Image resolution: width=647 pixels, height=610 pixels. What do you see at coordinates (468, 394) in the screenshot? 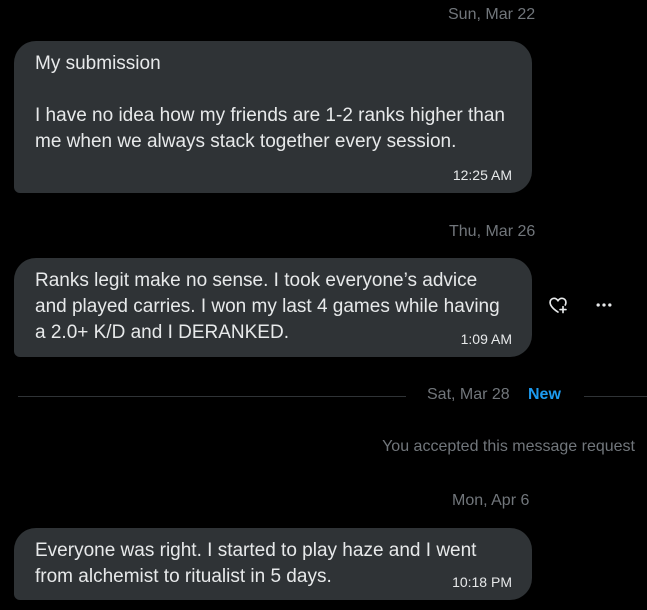
I see `divider-date: Sat, Mar 28` at bounding box center [468, 394].